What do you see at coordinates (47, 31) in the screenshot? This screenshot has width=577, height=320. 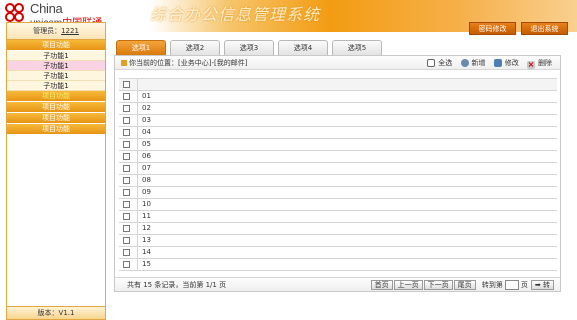 I see `admin-label: 管理员：` at bounding box center [47, 31].